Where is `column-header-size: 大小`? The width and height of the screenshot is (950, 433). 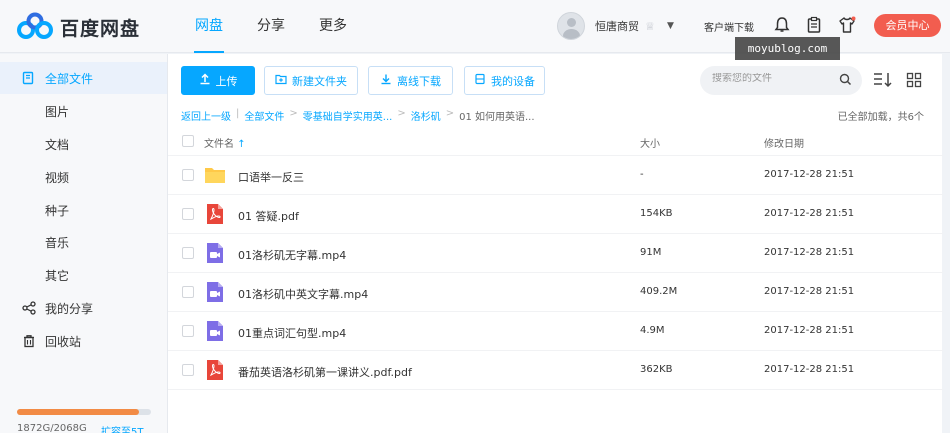 column-header-size: 大小 is located at coordinates (650, 142).